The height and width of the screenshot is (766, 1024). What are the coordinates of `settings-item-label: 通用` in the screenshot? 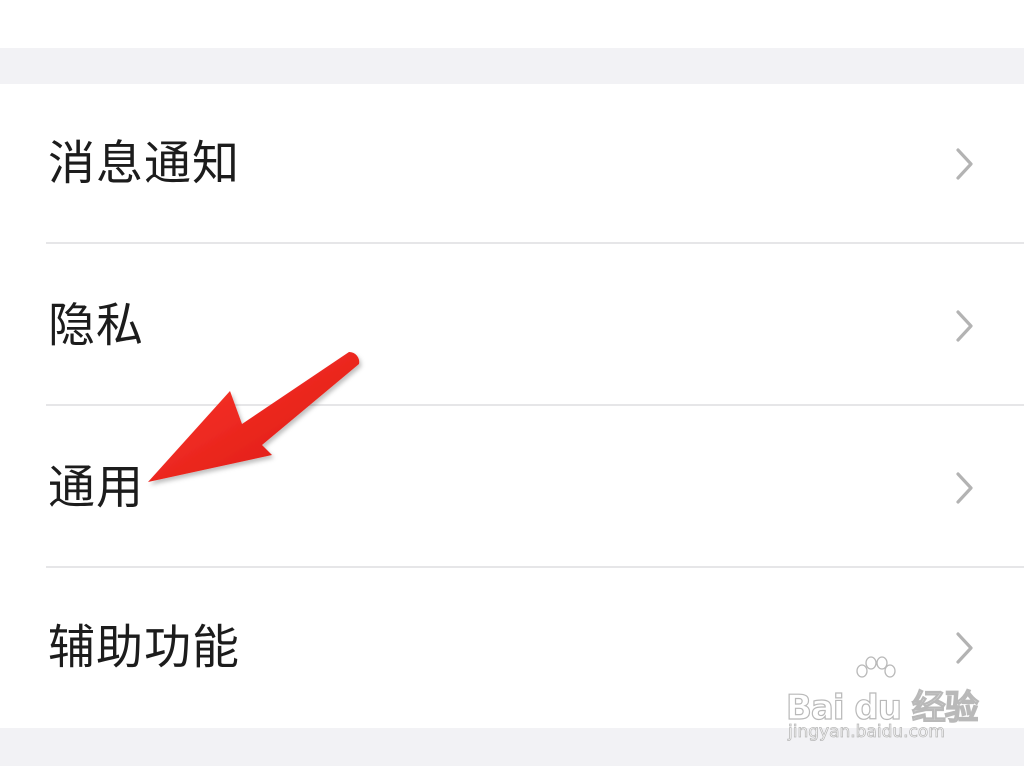 It's located at (96, 488).